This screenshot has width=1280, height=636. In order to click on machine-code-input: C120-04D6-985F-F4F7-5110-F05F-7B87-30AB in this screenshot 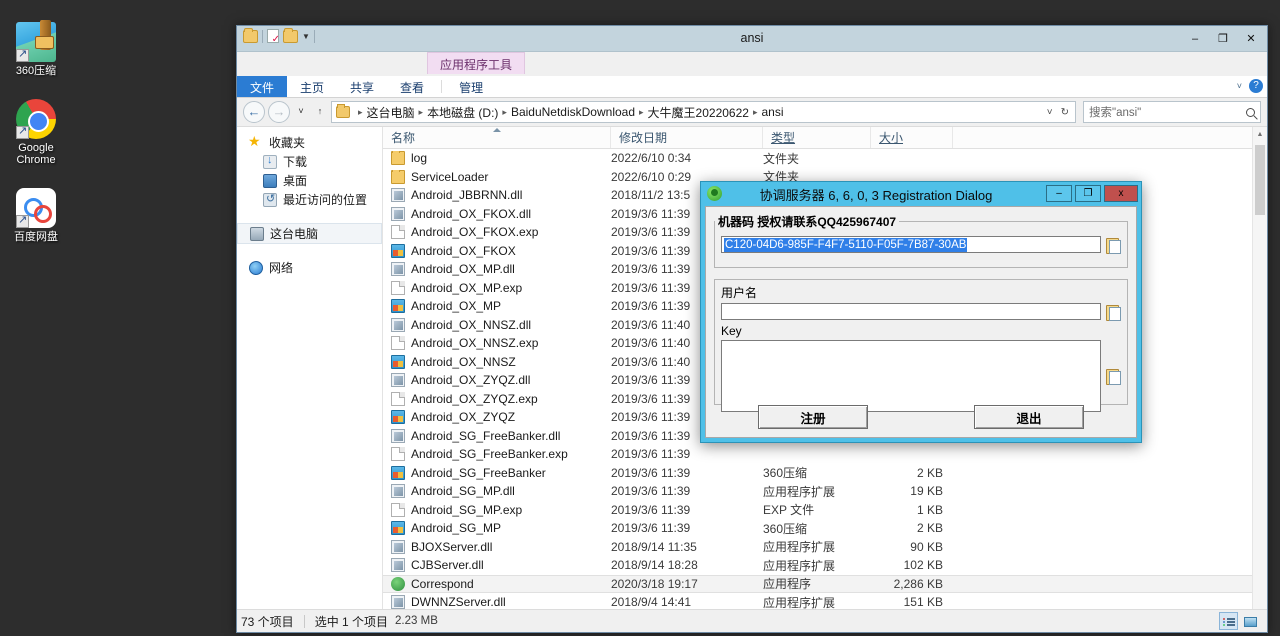, I will do `click(911, 244)`.